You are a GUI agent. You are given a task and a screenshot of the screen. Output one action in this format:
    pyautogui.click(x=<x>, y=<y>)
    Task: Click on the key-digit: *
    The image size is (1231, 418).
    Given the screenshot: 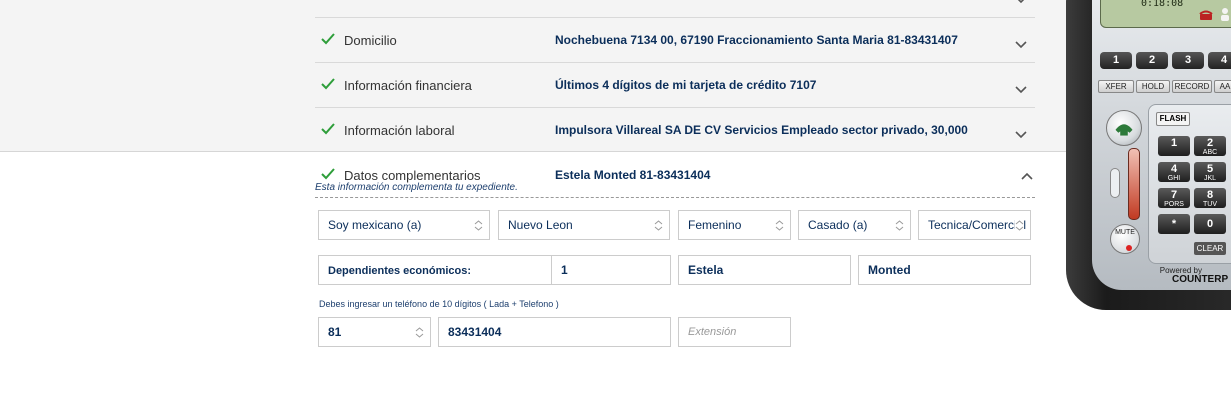 What is the action you would take?
    pyautogui.click(x=1174, y=224)
    